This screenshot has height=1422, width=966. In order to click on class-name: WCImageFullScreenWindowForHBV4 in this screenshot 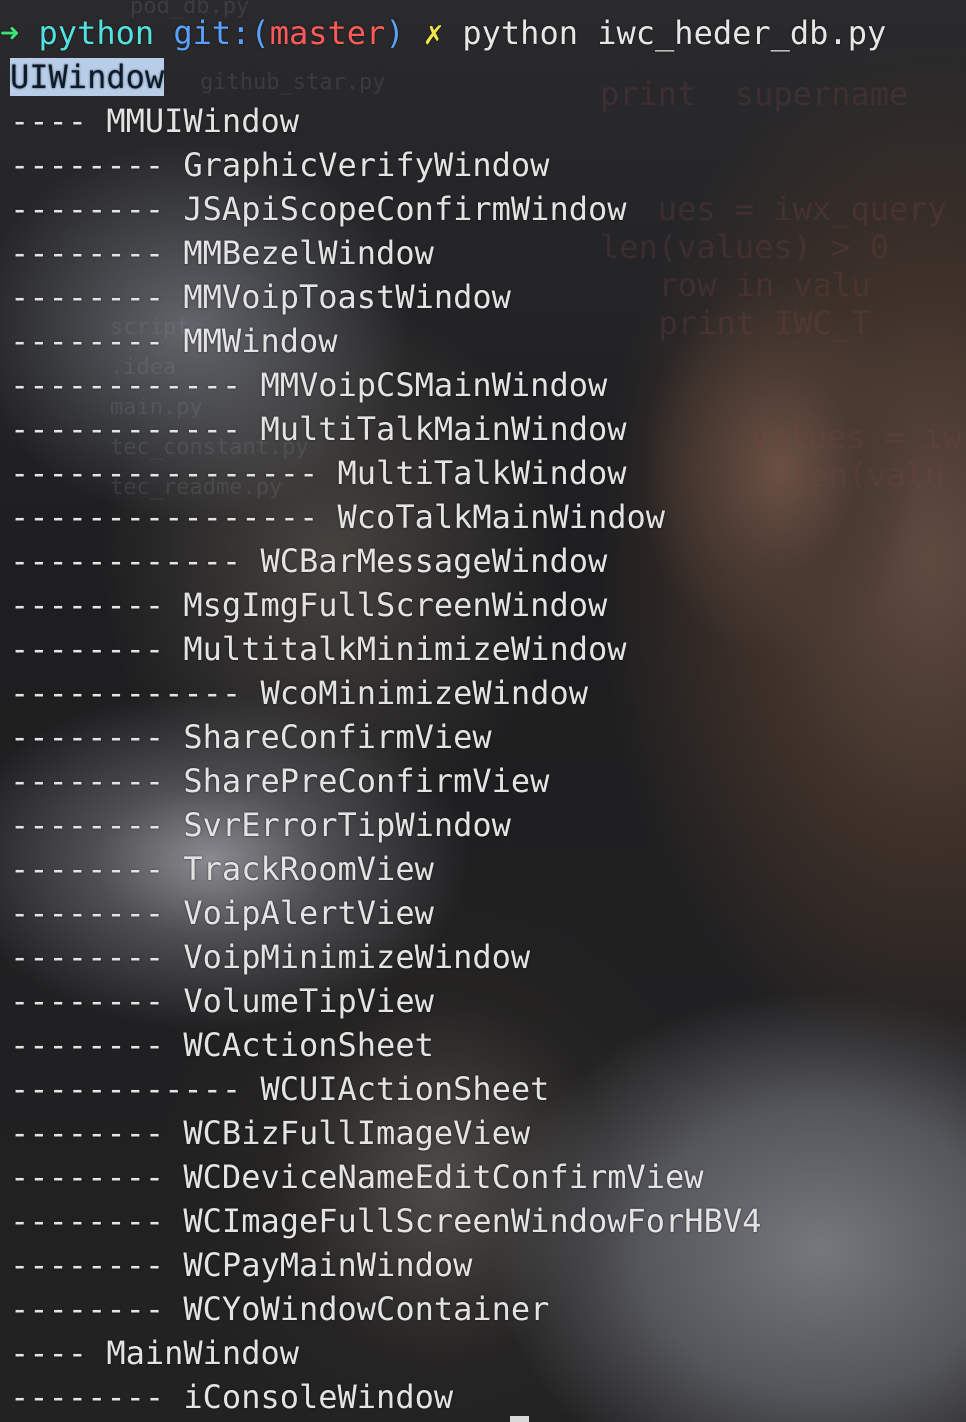, I will do `click(472, 1221)`.